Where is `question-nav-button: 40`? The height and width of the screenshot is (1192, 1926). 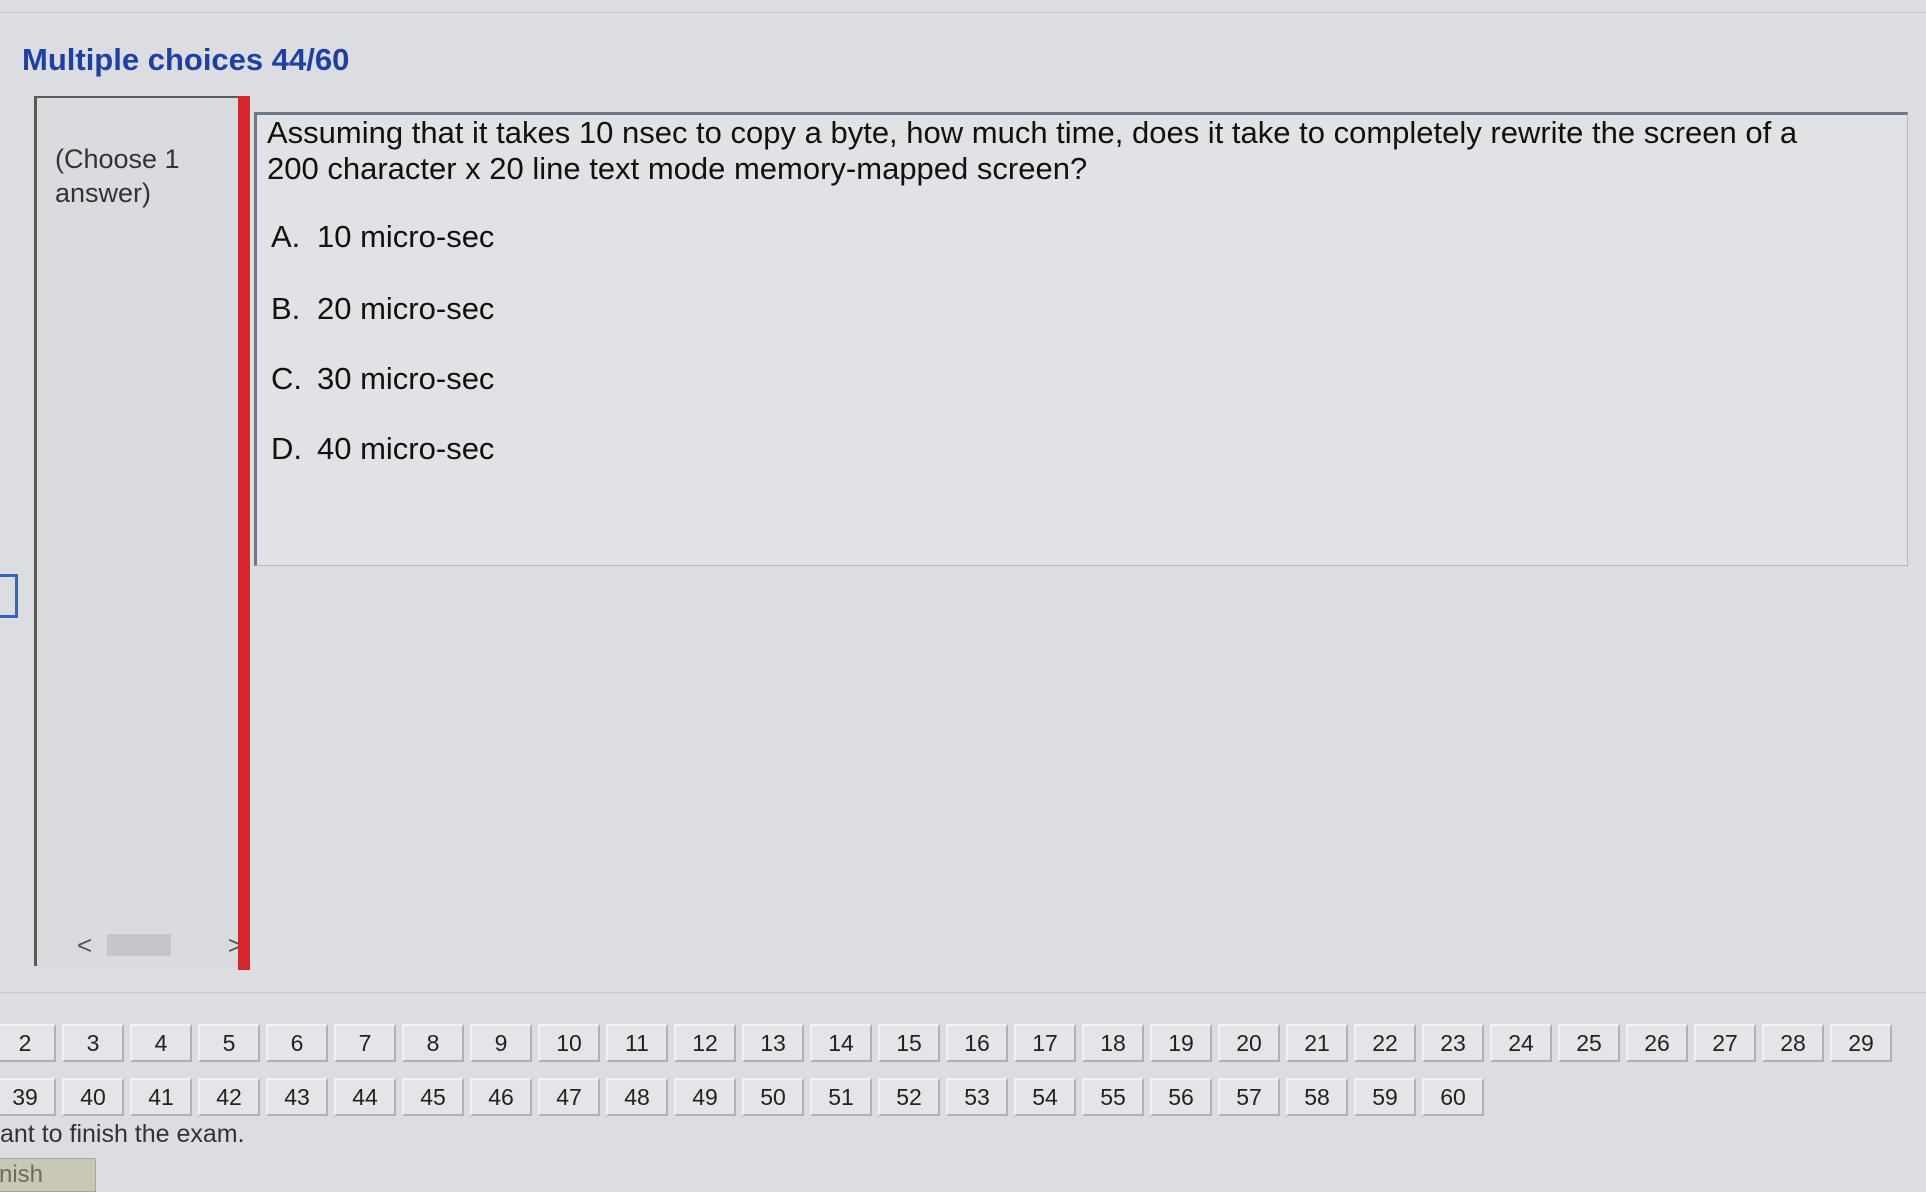 question-nav-button: 40 is located at coordinates (93, 1097).